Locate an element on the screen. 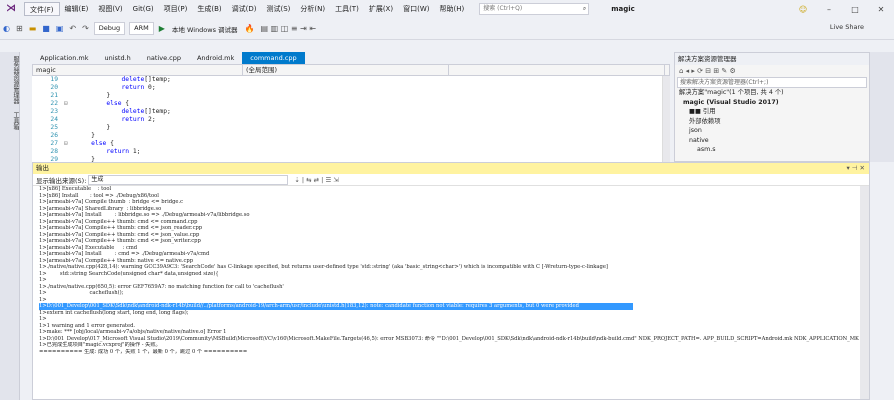 The width and height of the screenshot is (894, 400). solution-explorer-title: 解决方案资源管理器 is located at coordinates (772, 59).